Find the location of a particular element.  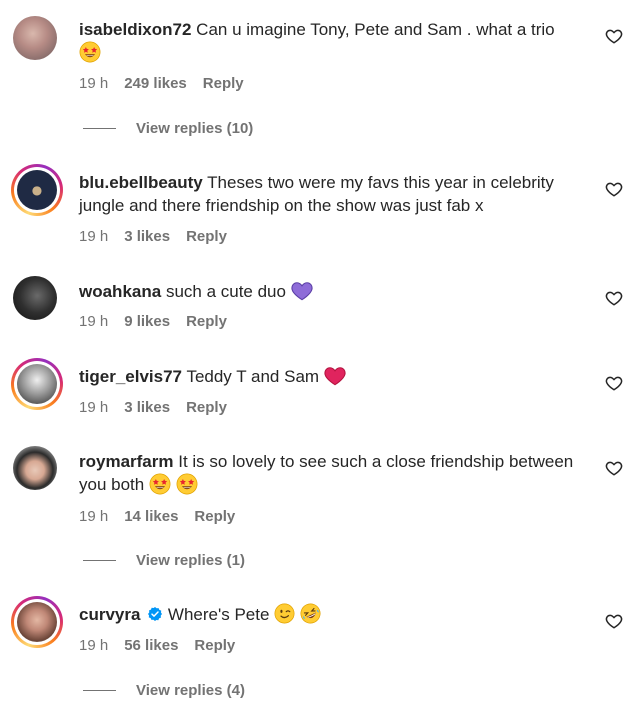

avatar: ● is located at coordinates (37, 190).